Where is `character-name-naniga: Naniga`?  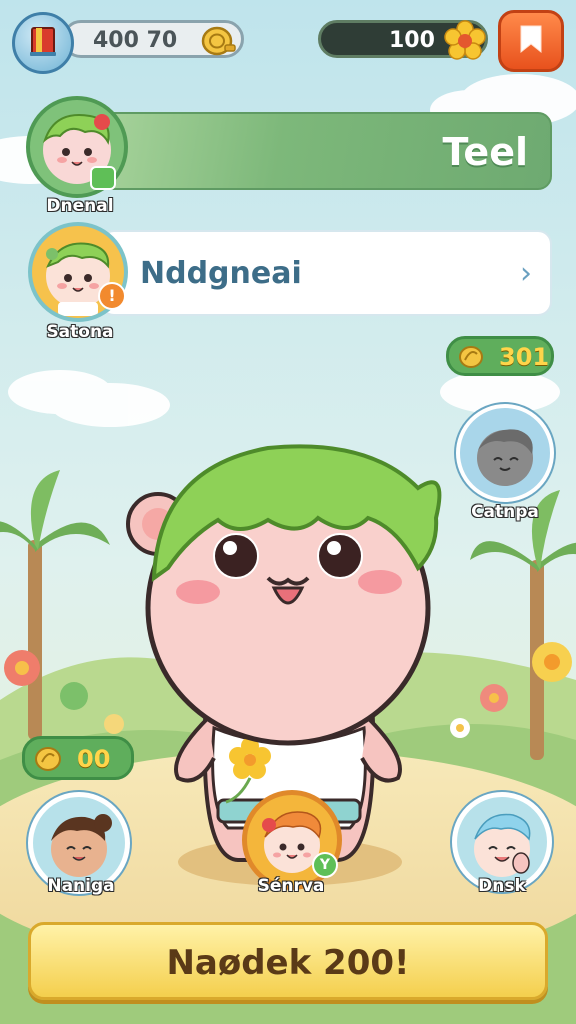 character-name-naniga: Naniga is located at coordinates (81, 886).